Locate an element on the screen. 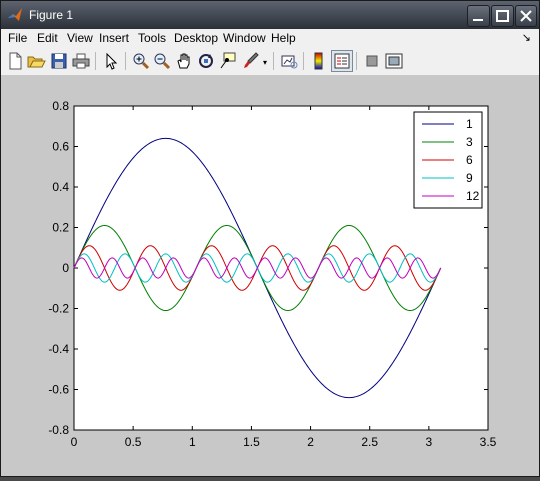 The image size is (540, 481). hide-plot-tools-icon is located at coordinates (372, 61).